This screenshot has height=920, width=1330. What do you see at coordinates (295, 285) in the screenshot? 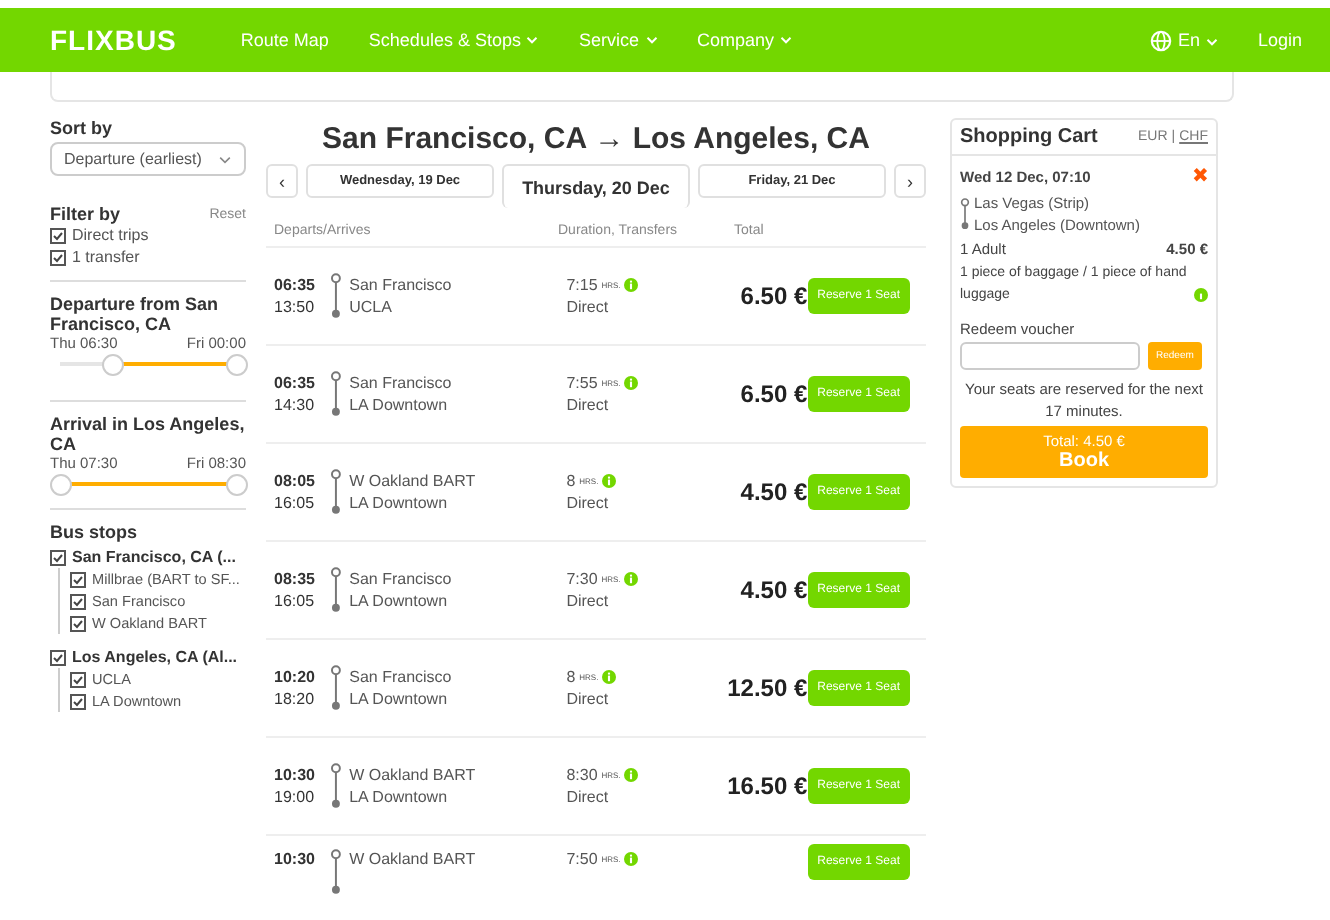
I see `departure-time: 06:35` at bounding box center [295, 285].